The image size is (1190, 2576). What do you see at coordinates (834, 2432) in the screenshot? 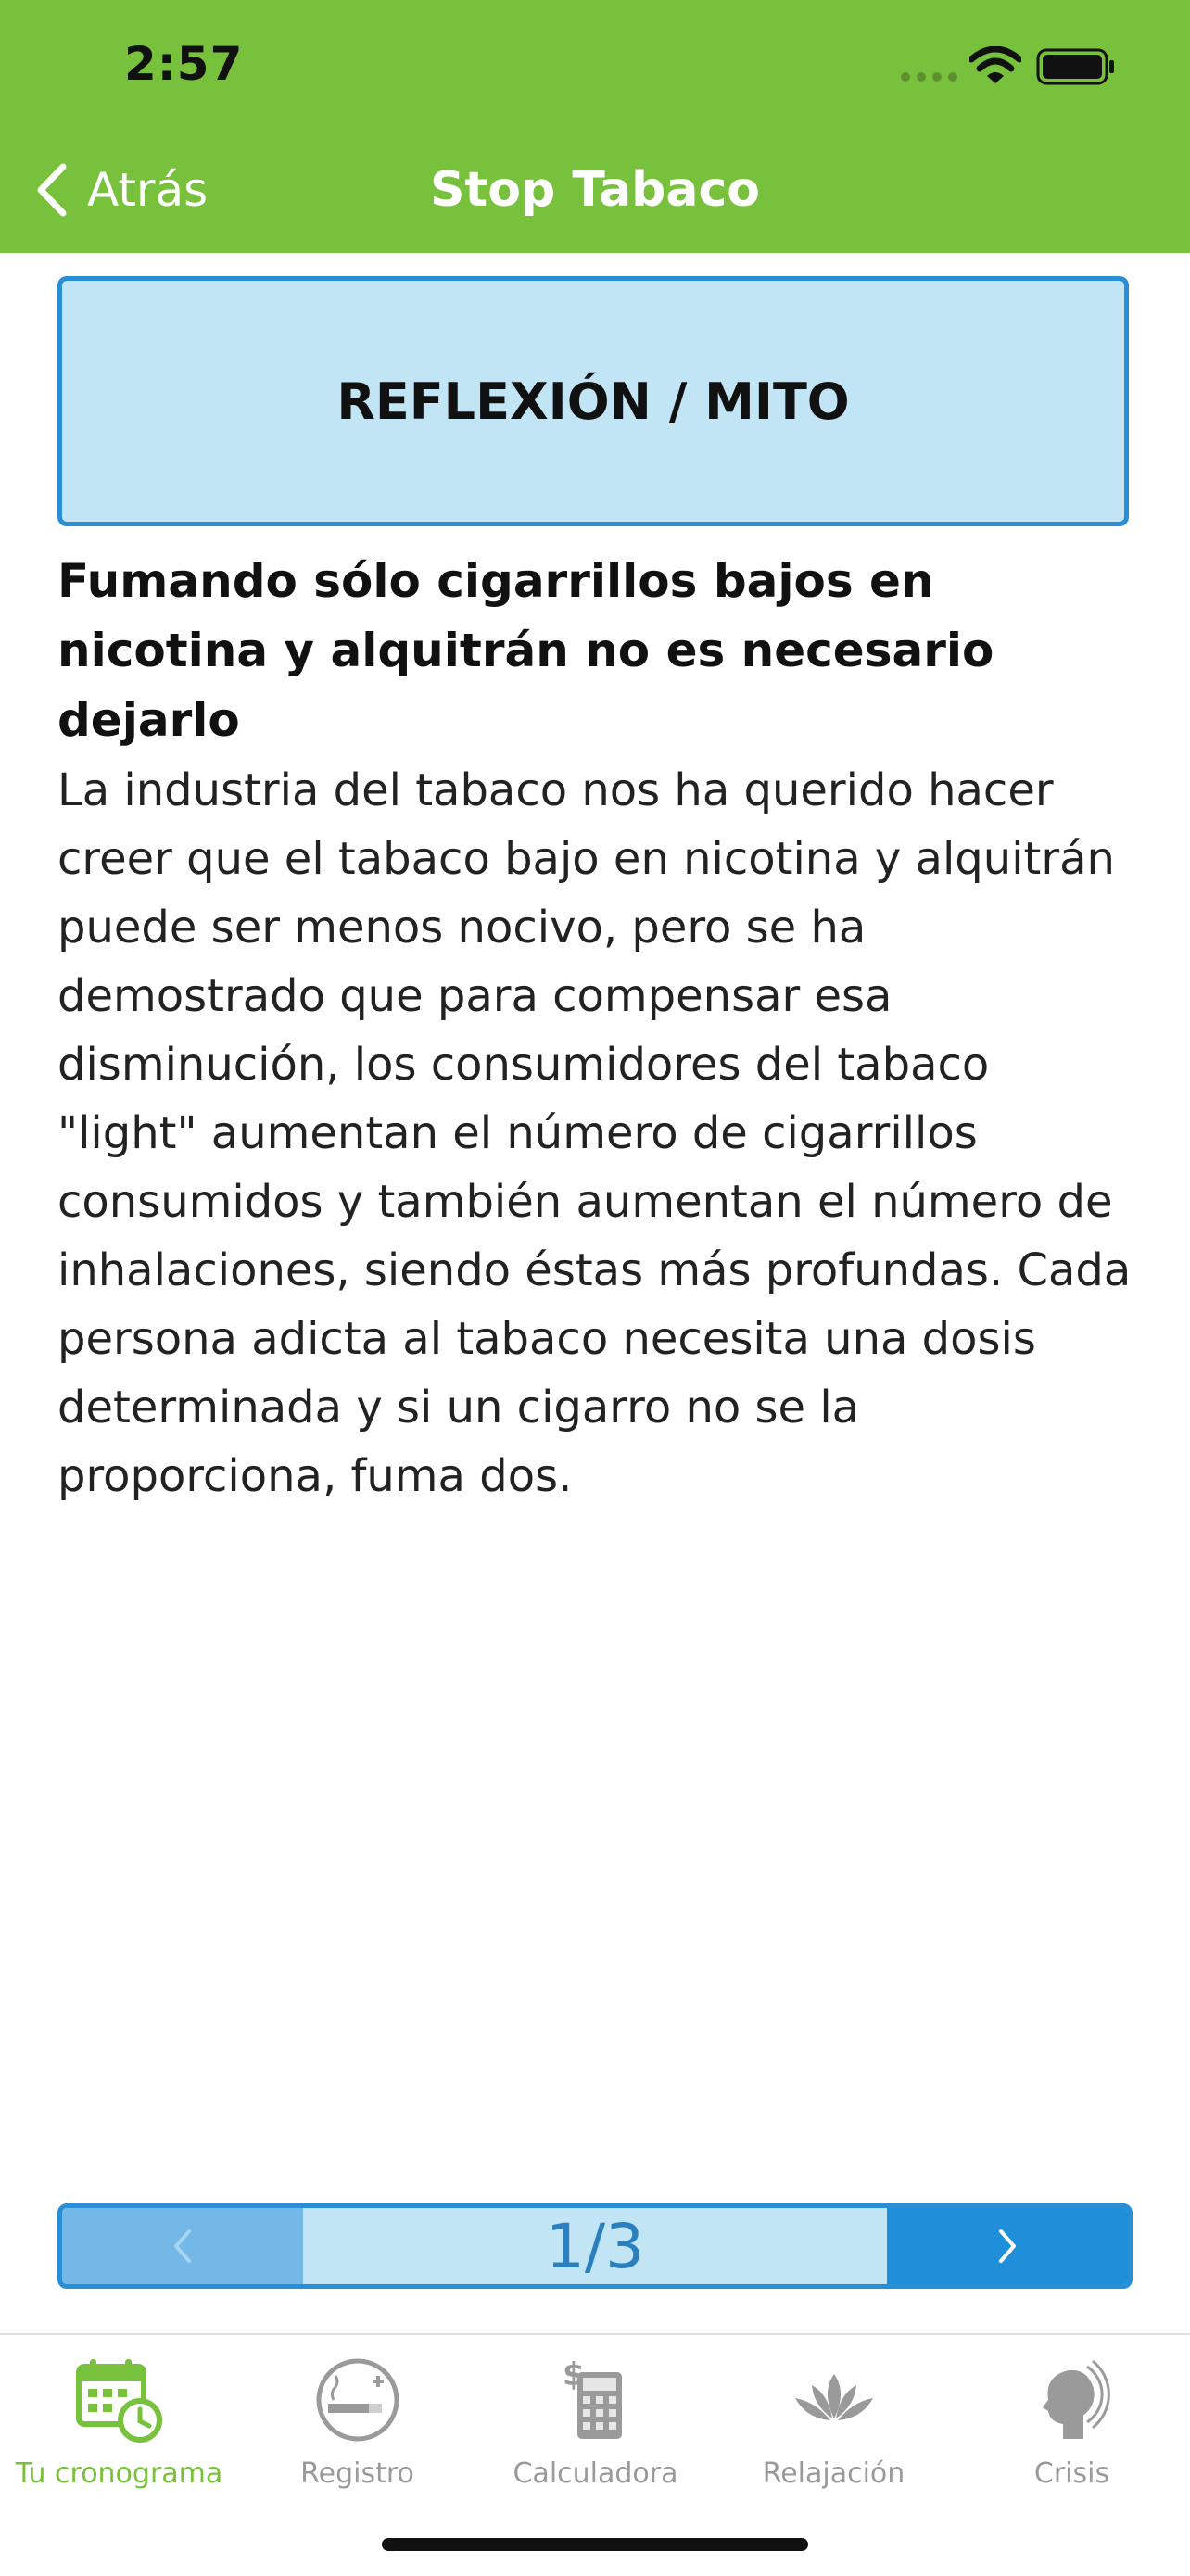
I see `tab-relajacion: Relajación` at bounding box center [834, 2432].